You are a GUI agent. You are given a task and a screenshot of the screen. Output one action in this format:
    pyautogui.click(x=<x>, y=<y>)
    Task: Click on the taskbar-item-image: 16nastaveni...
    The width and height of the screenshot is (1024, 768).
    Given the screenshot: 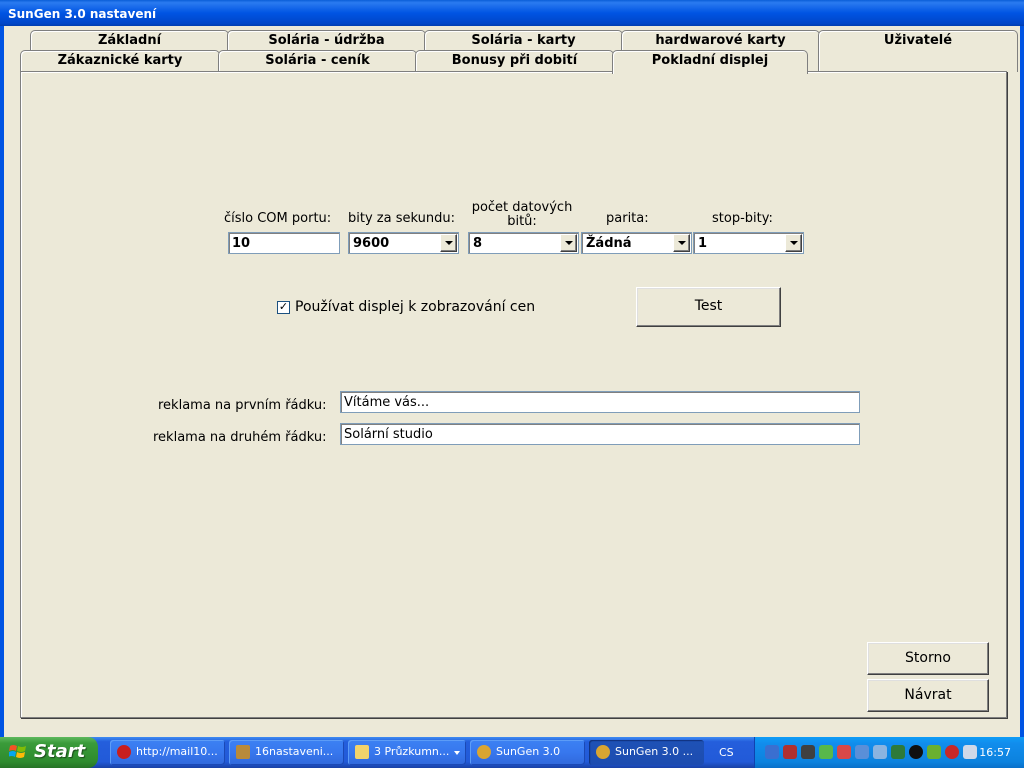 What is the action you would take?
    pyautogui.click(x=286, y=752)
    